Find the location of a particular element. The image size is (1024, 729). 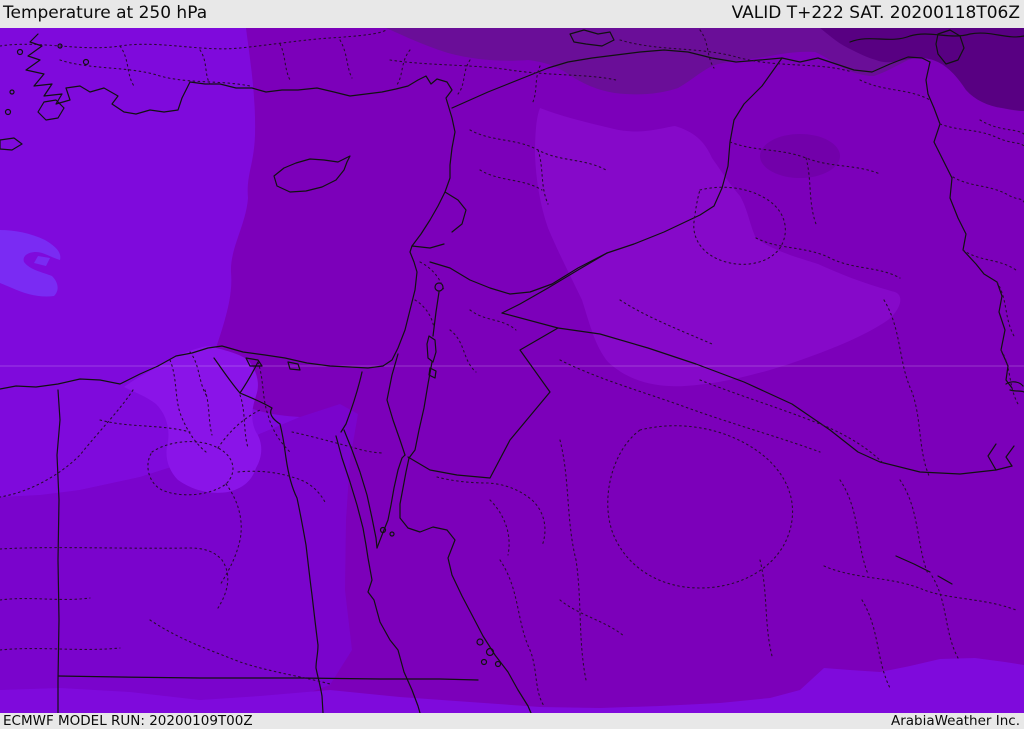

map-validity-timestamp: VALID T+222 SAT. 20200118T06Z is located at coordinates (875, 13).